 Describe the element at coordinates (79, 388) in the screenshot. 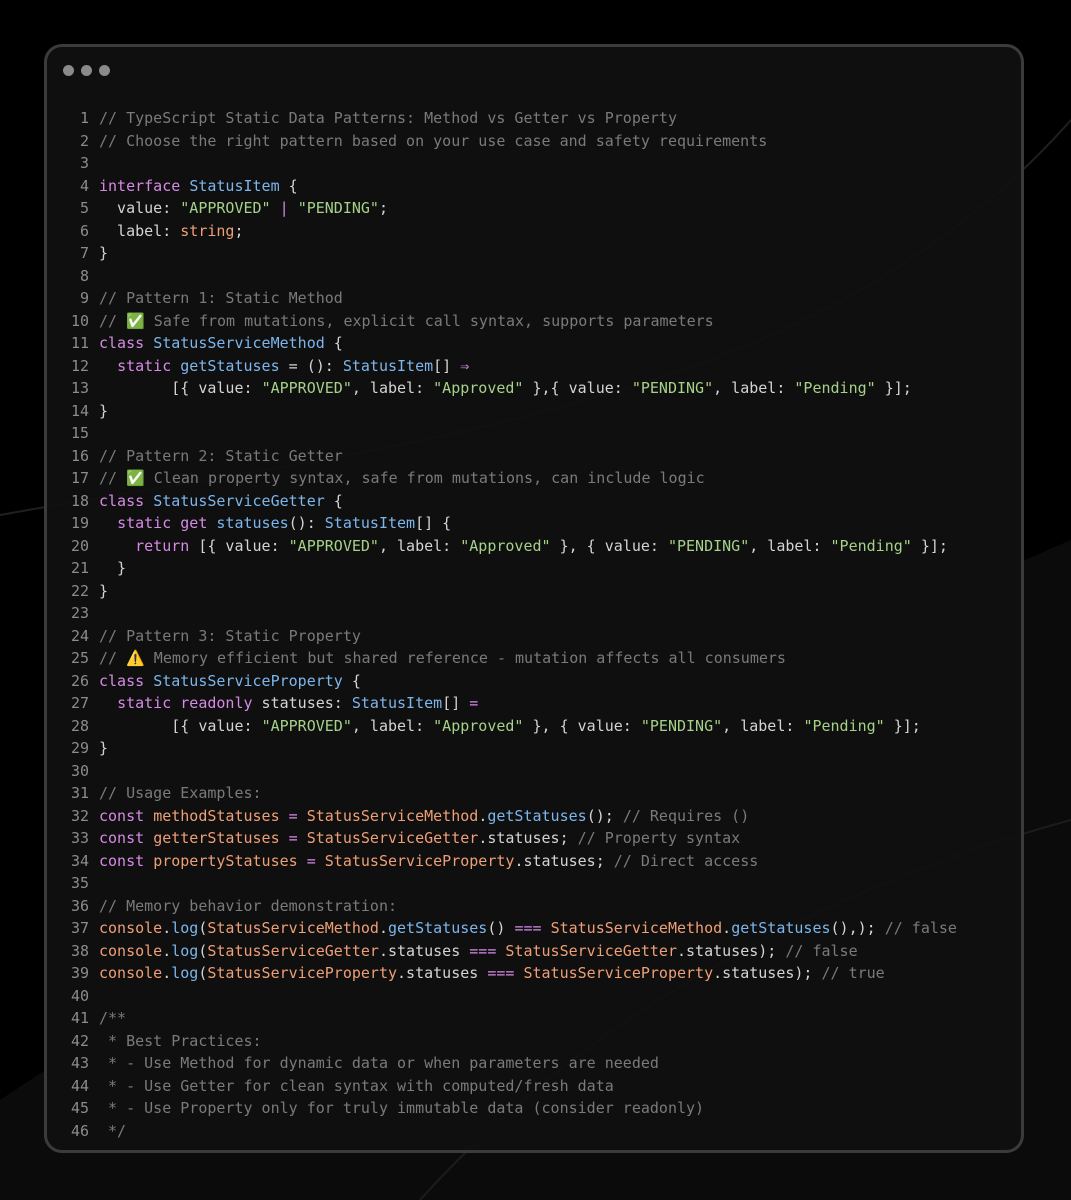

I see `line-number: 13` at that location.